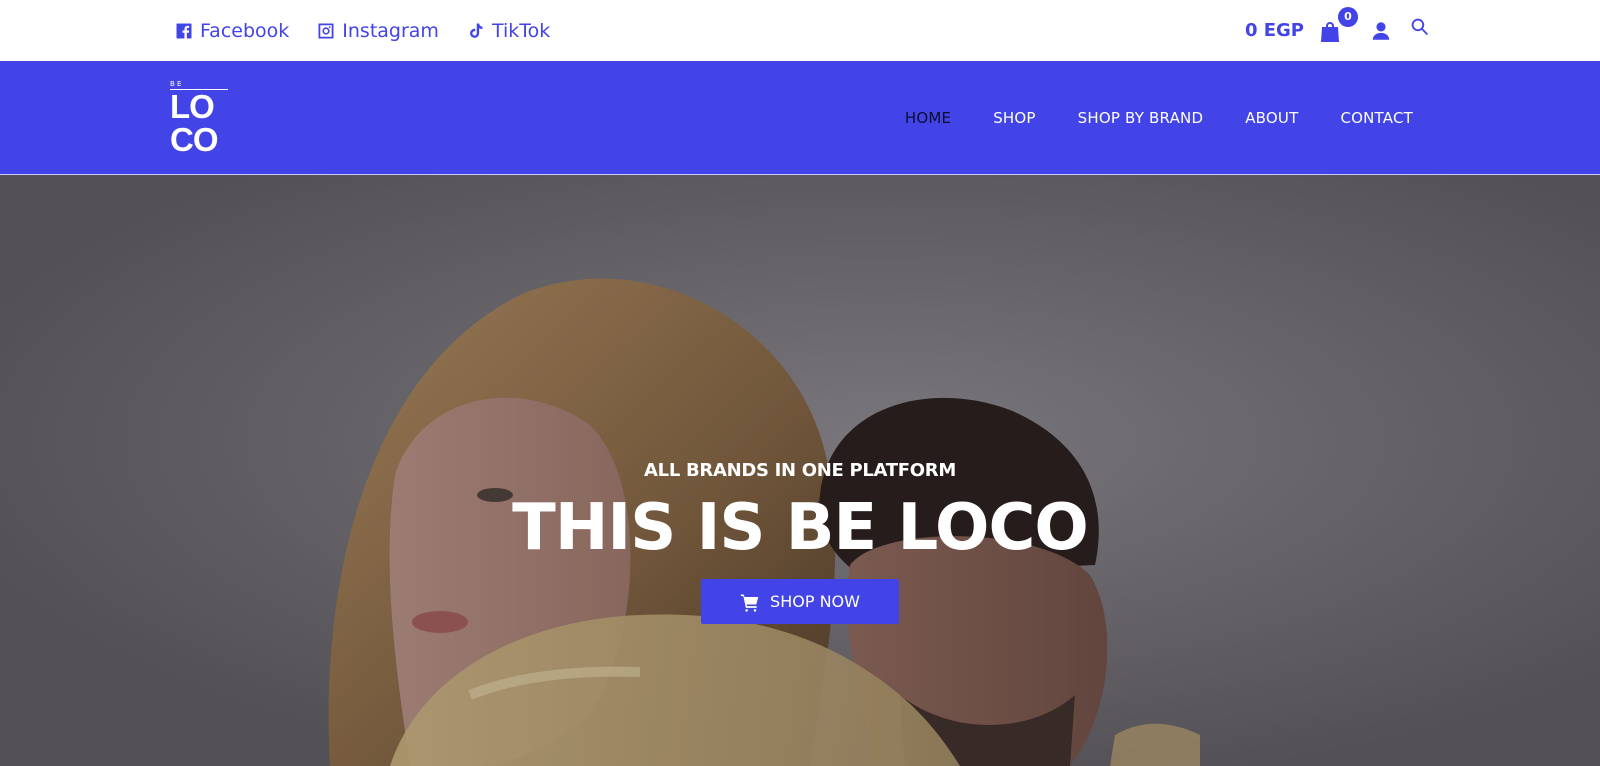 Image resolution: width=1600 pixels, height=766 pixels. I want to click on shop-now-button: SHOP NOW, so click(800, 601).